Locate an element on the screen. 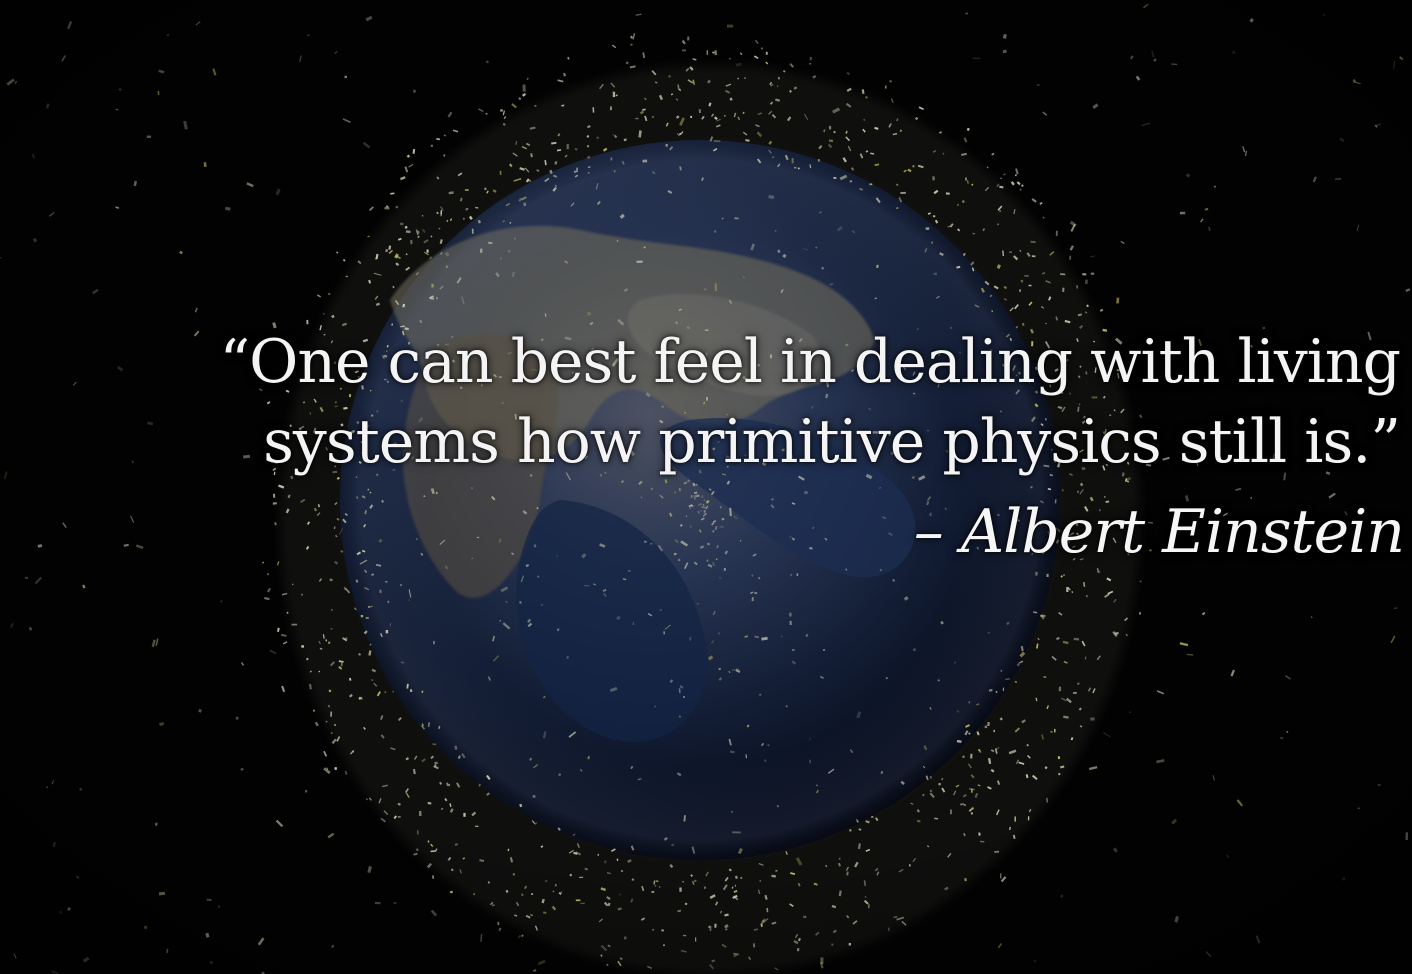 The height and width of the screenshot is (974, 1412). quote-attribution: – Albert Einstein is located at coordinates (1159, 532).